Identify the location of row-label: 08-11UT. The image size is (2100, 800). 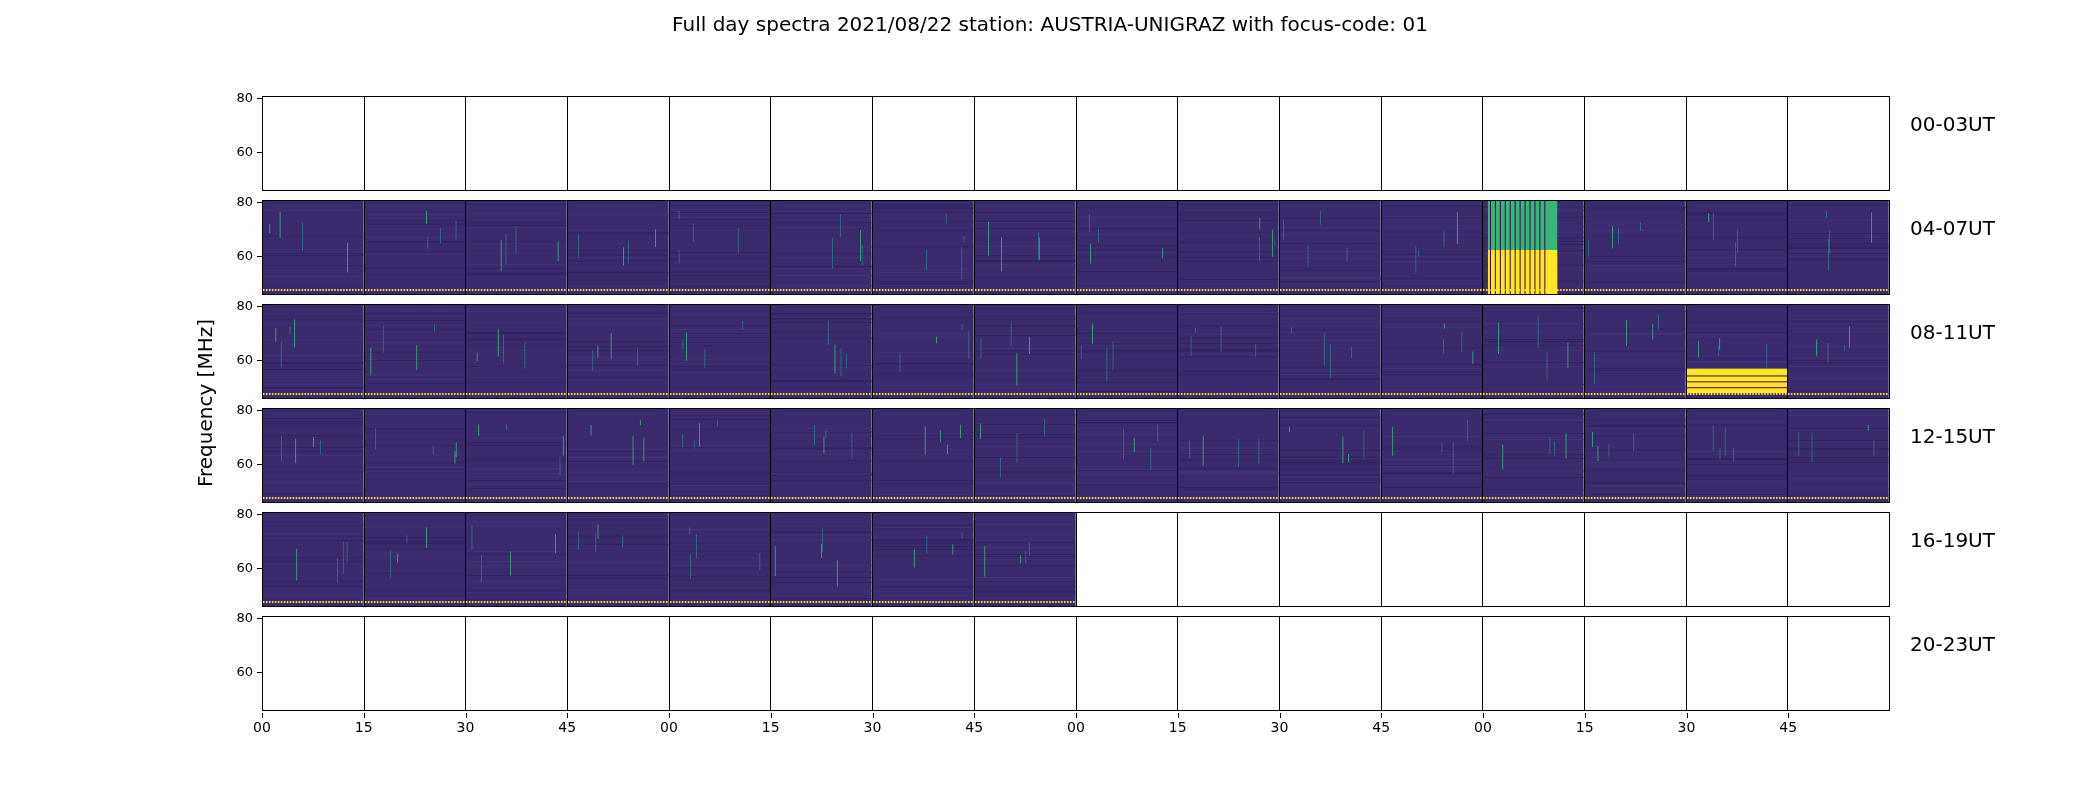
(1952, 332).